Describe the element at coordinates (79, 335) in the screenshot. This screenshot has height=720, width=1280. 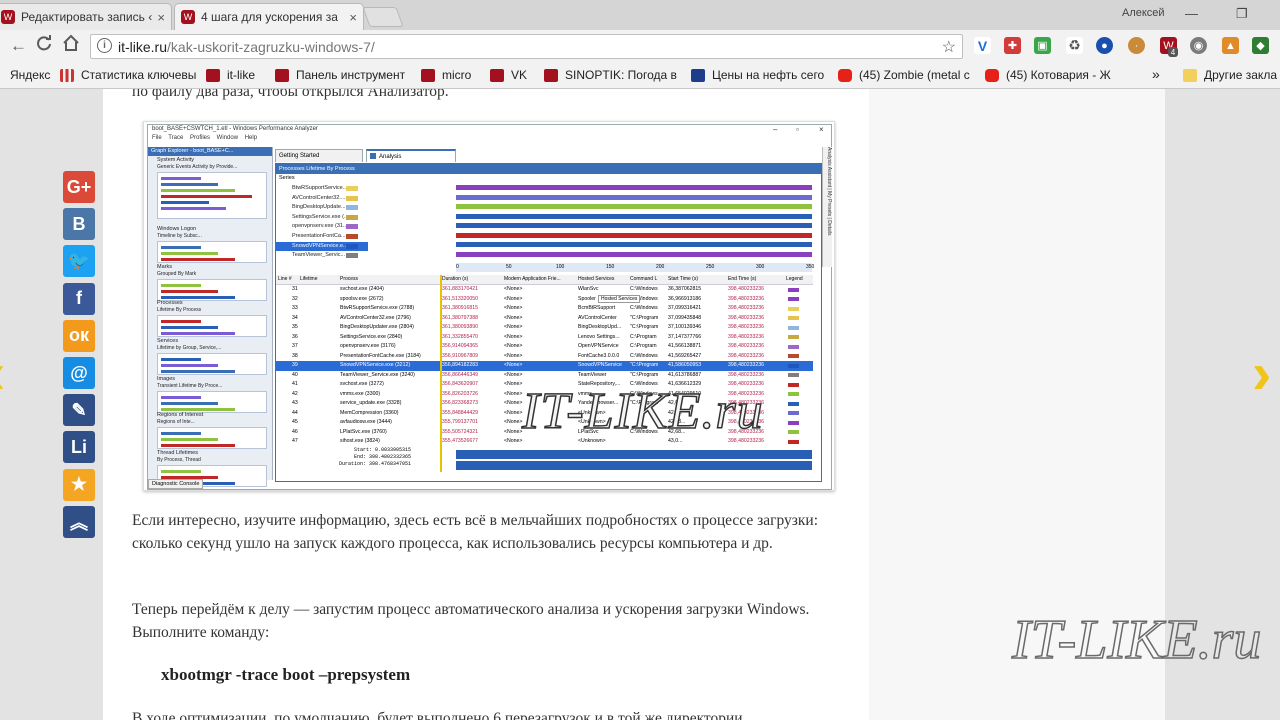
I see `odnoklassniki-share-button: ок` at that location.